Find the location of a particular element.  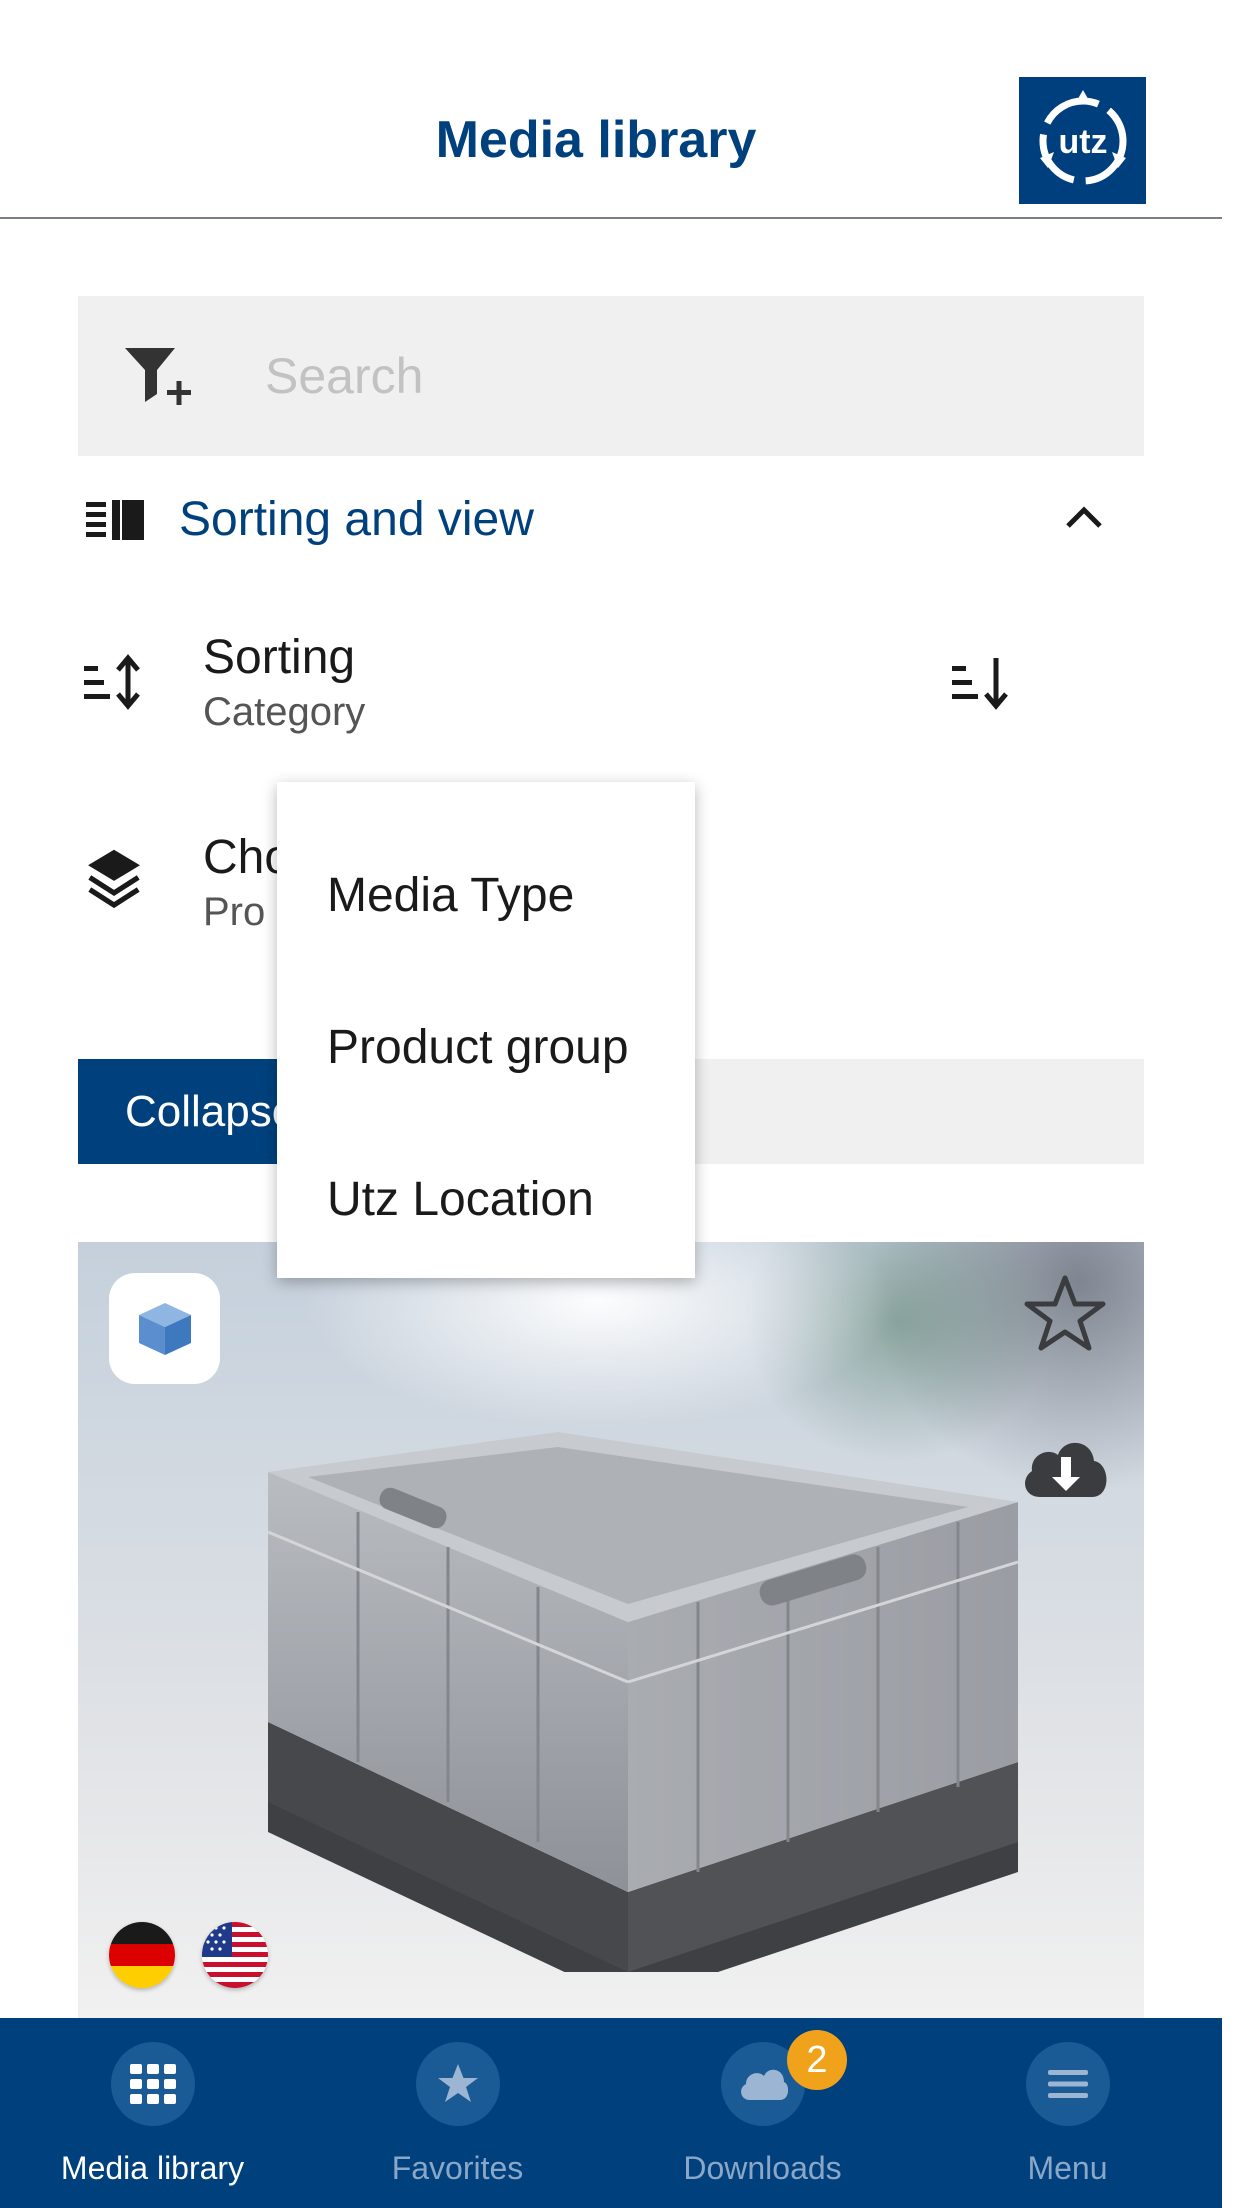

sorting-and-view-label: Sorting and view is located at coordinates (356, 519).